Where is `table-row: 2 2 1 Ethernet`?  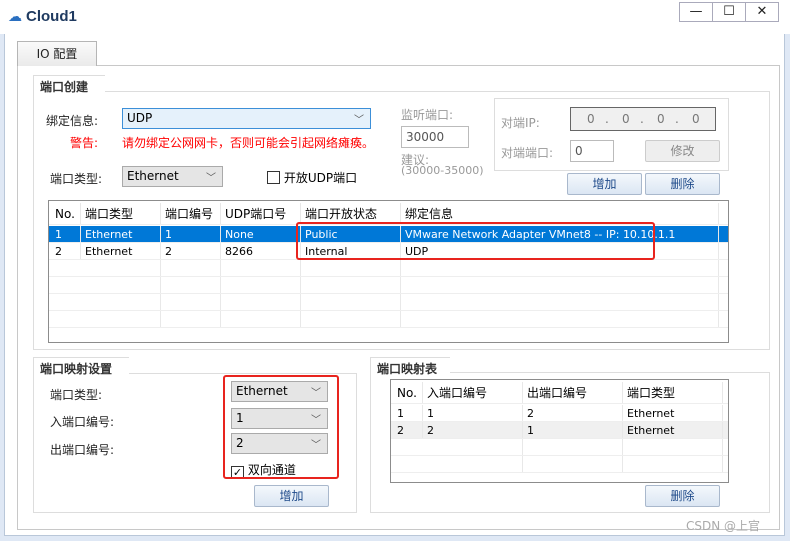
table-row: 2 2 1 Ethernet is located at coordinates (559, 430).